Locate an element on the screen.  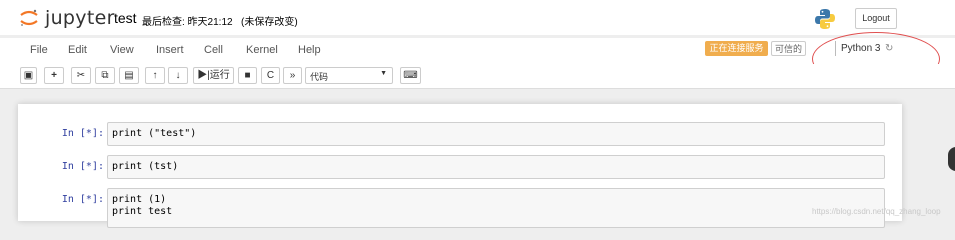
python-logo-icon is located at coordinates (825, 19).